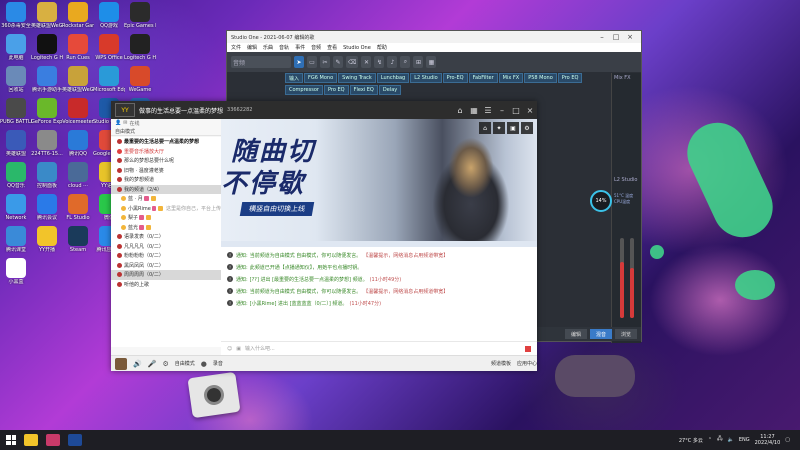  What do you see at coordinates (321, 78) in the screenshot?
I see `insert-tab: FG6 Mono` at bounding box center [321, 78].